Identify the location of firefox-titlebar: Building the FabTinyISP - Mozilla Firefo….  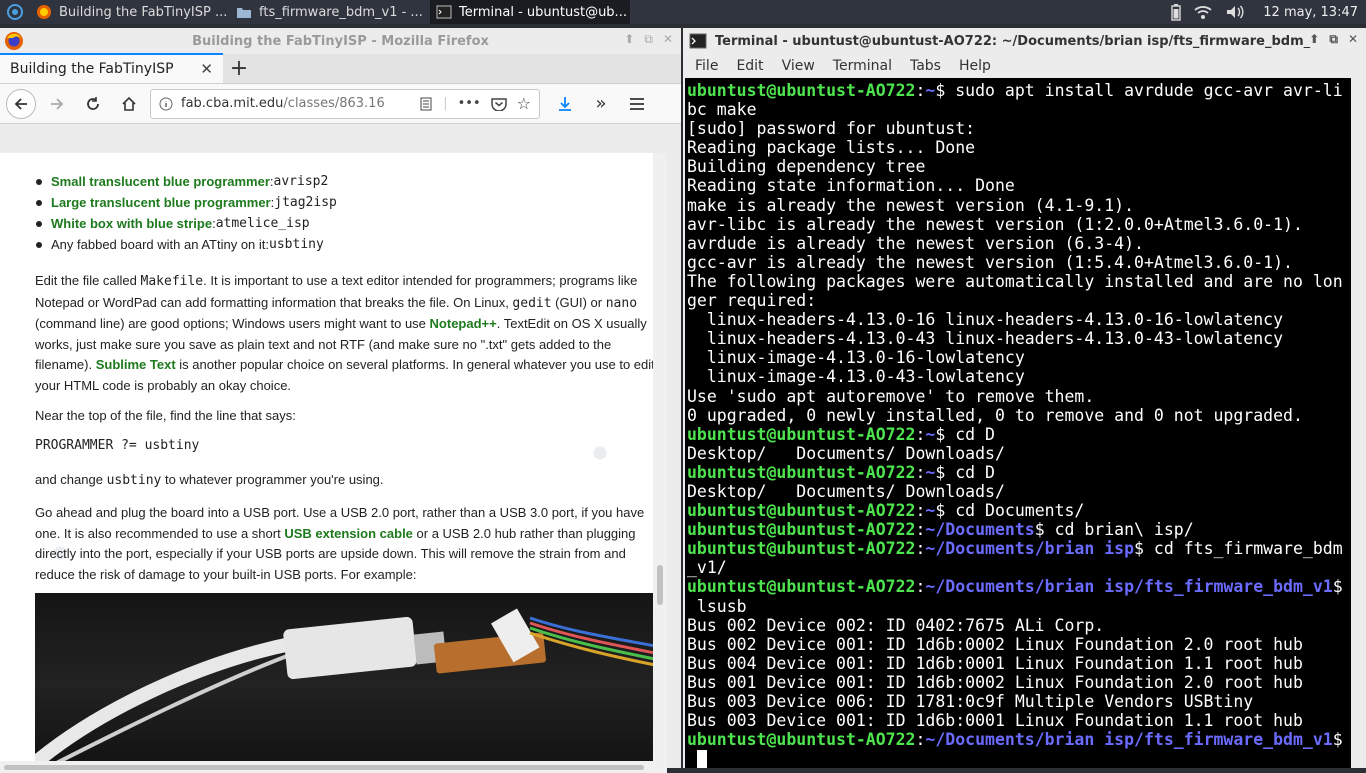
(340, 41).